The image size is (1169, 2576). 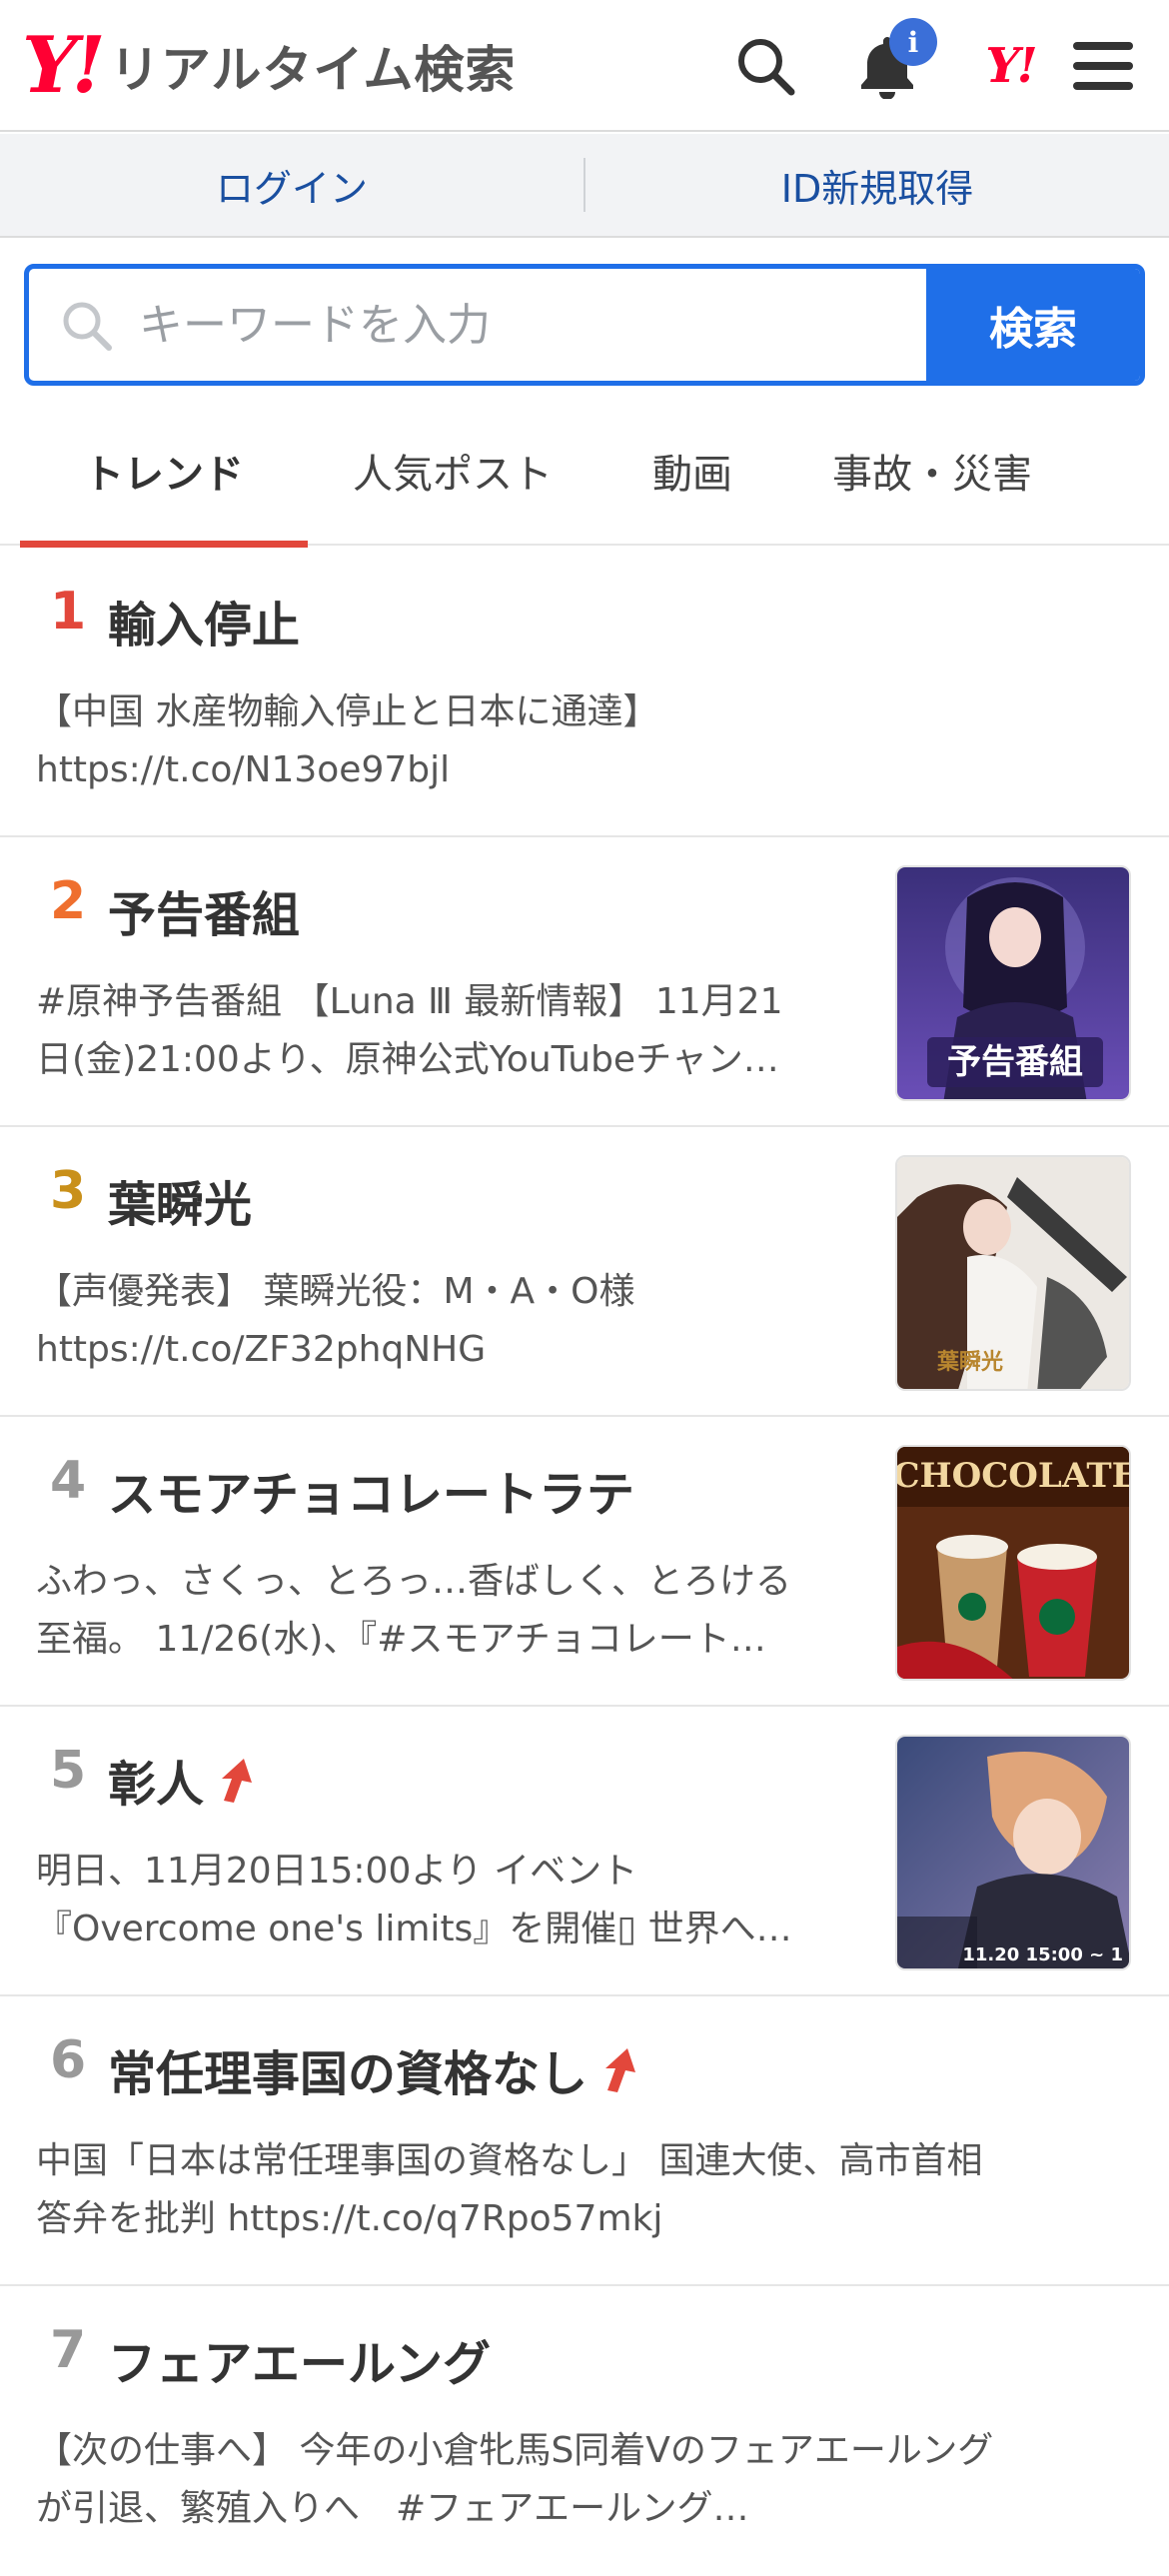 I want to click on trend-rank: 7, so click(x=68, y=2350).